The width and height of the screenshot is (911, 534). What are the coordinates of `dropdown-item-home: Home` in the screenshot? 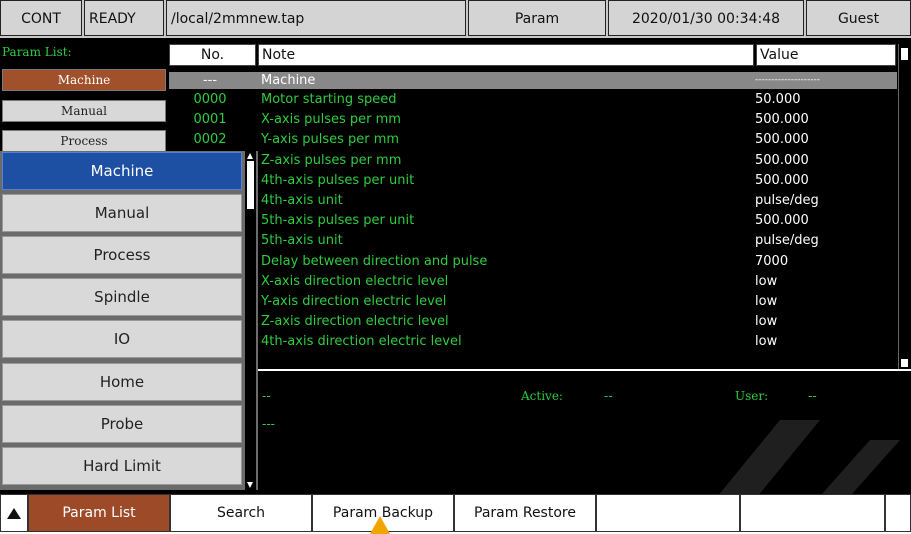 It's located at (122, 381).